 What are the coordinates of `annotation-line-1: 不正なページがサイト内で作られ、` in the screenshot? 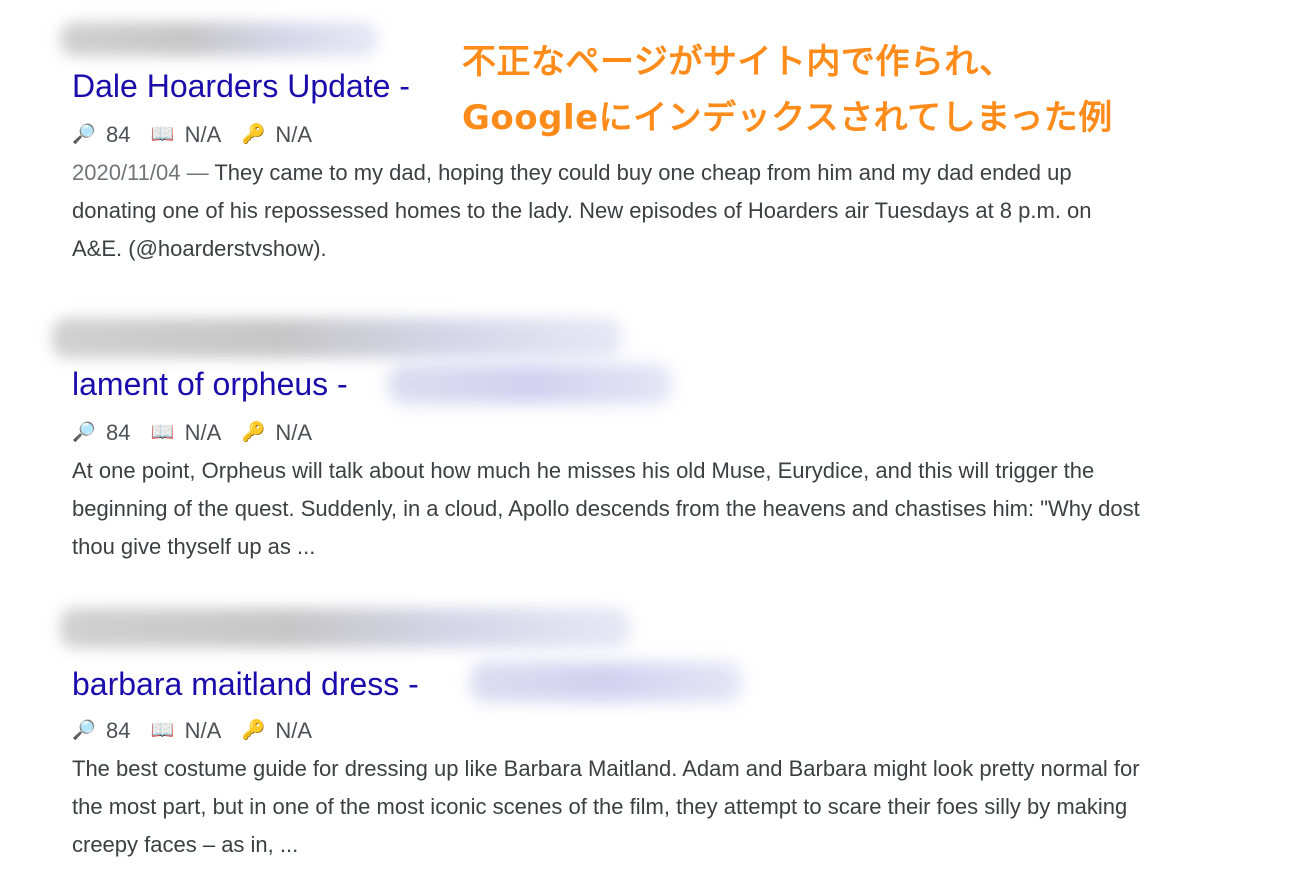 It's located at (738, 62).